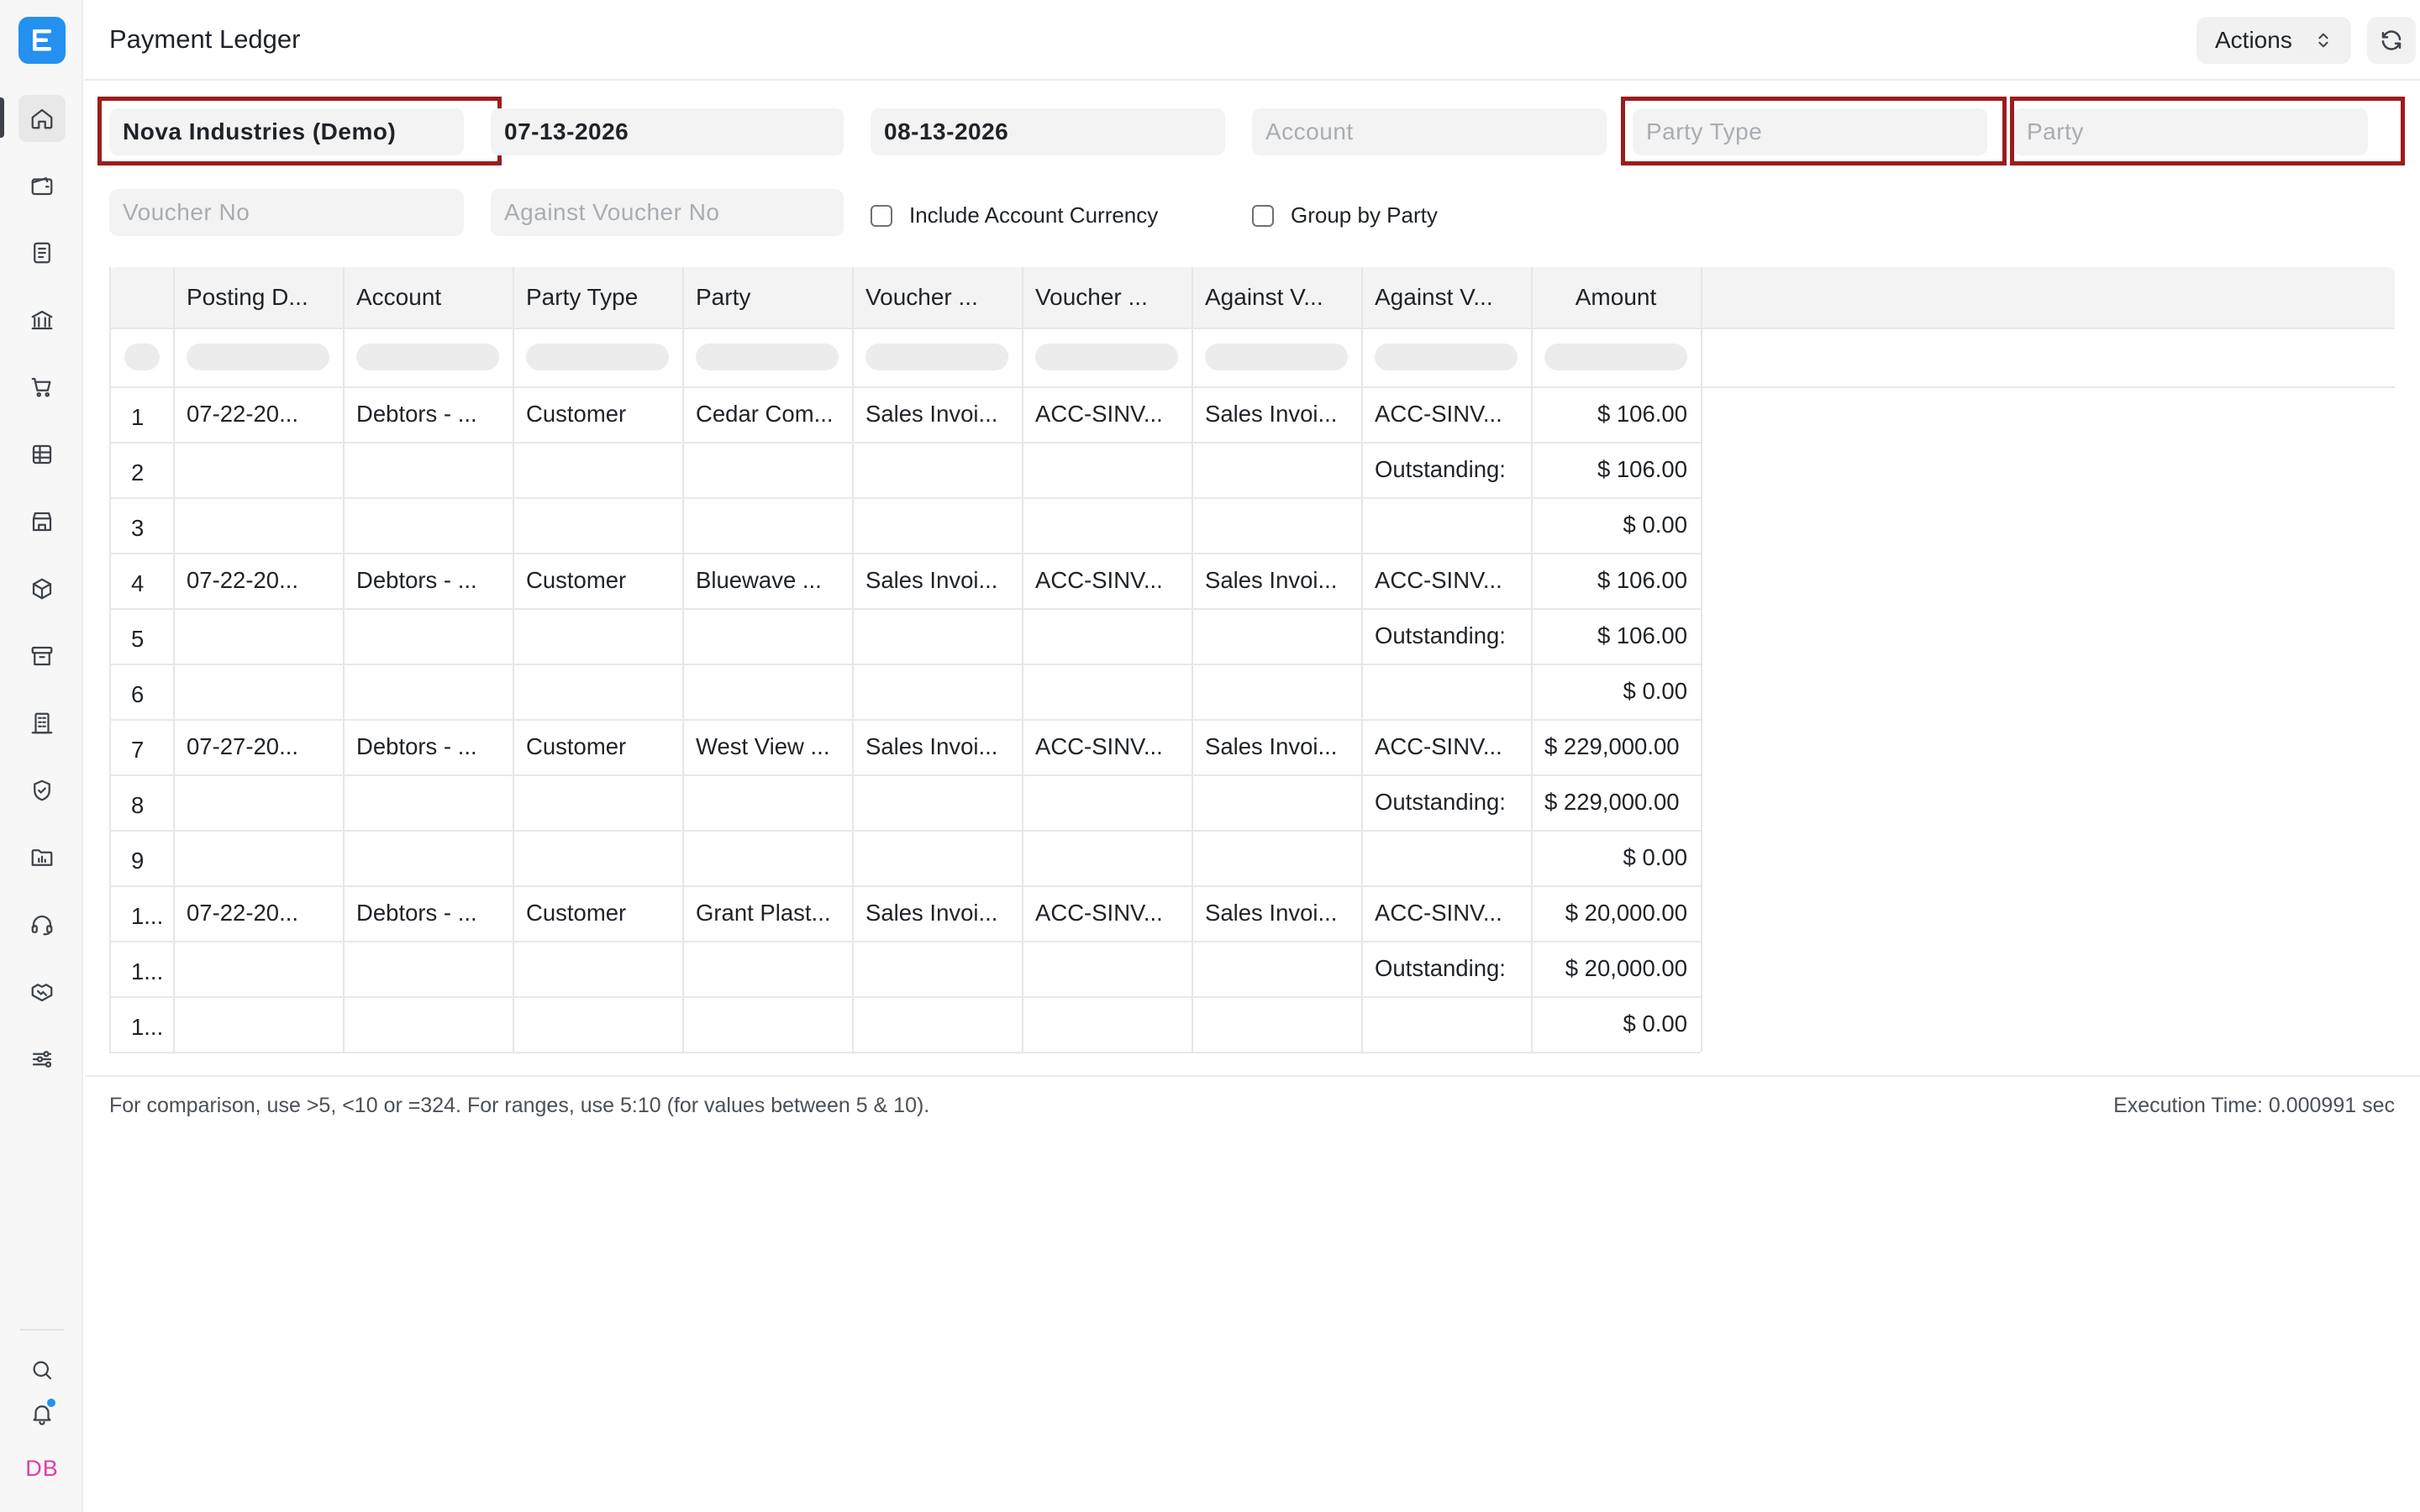  Describe the element at coordinates (1616, 297) in the screenshot. I see `column-header: Amount` at that location.